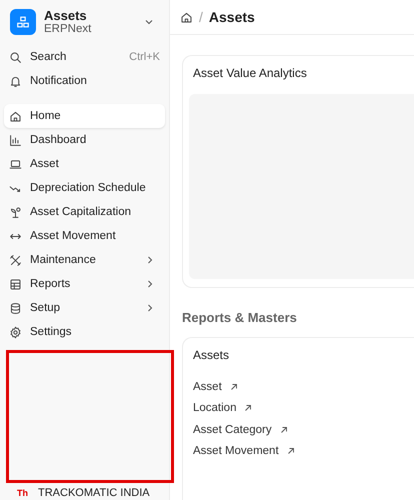  I want to click on app-title: Assets, so click(66, 15).